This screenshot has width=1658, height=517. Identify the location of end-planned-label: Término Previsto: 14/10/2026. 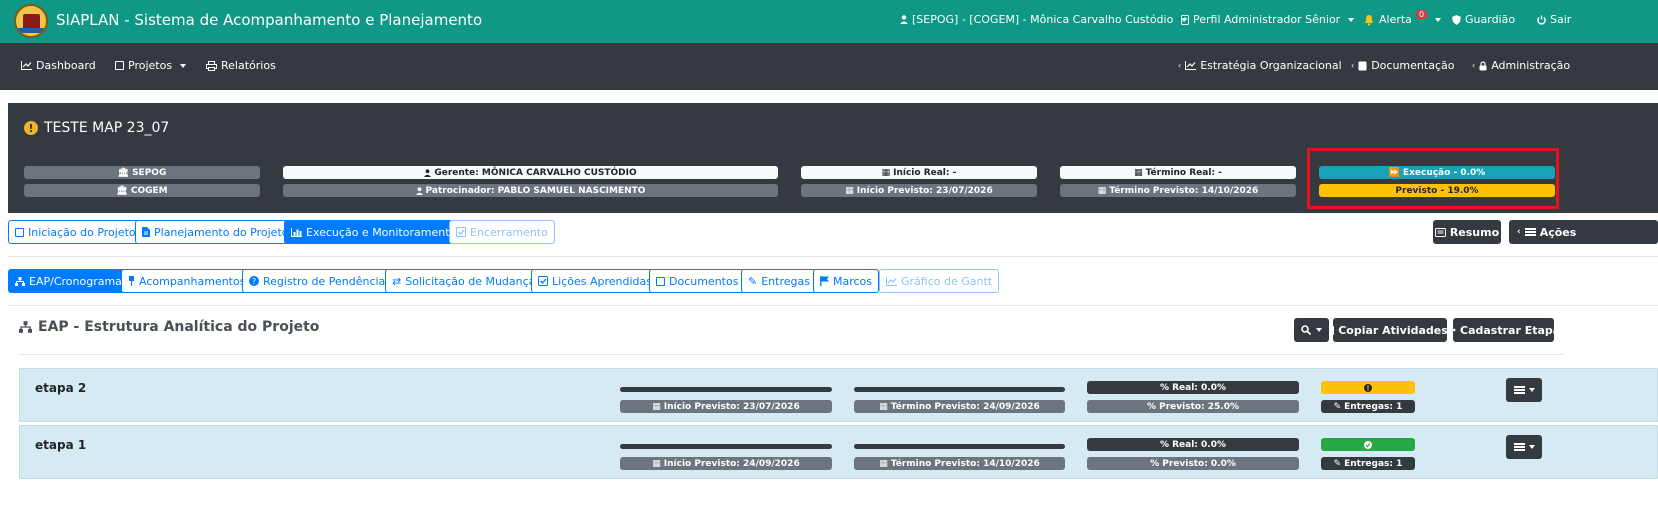
(1184, 190).